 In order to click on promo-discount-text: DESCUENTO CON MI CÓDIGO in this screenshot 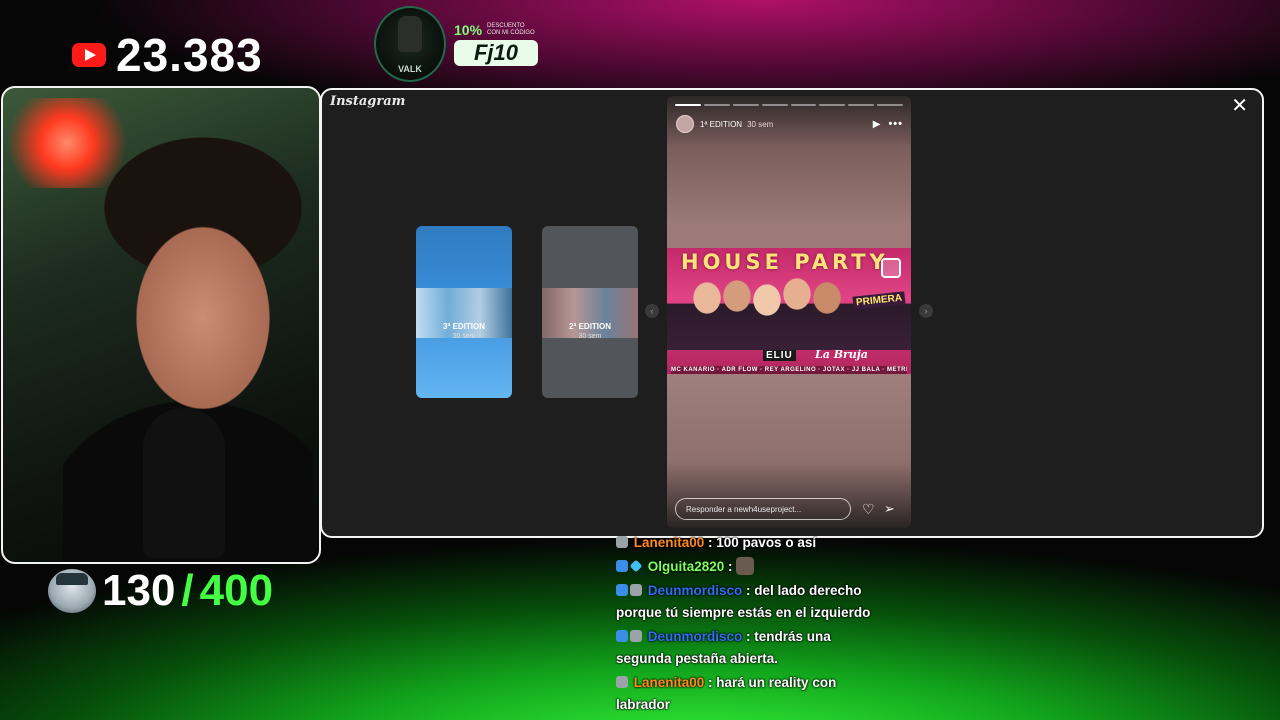, I will do `click(511, 29)`.